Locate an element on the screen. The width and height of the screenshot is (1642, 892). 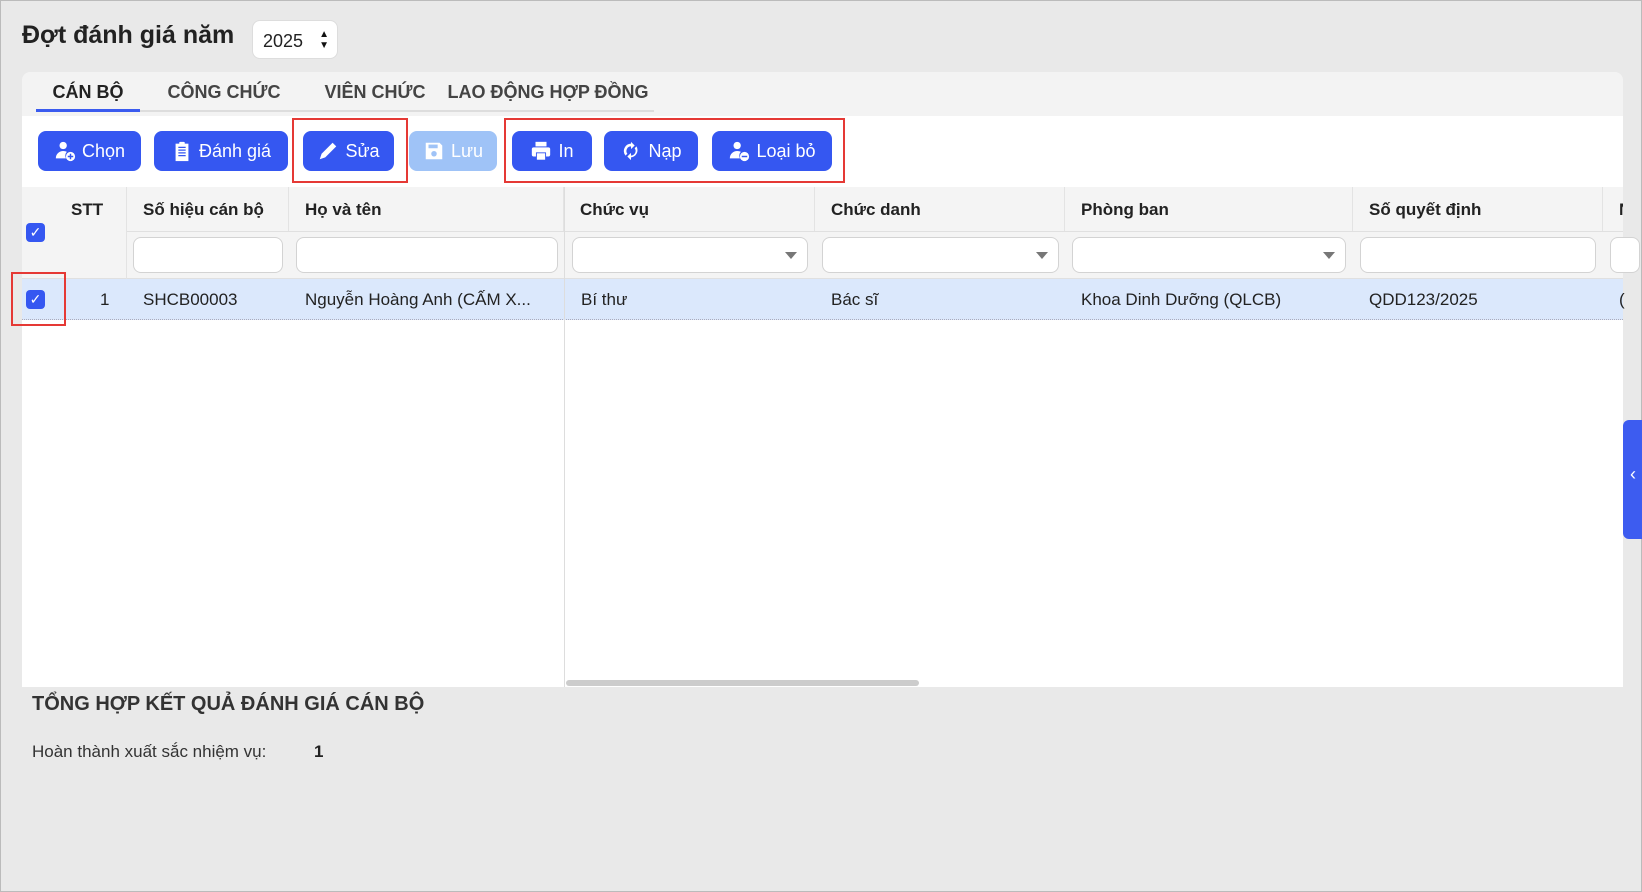
tab-vien-chuc: VIÊN CHỨC is located at coordinates (375, 92).